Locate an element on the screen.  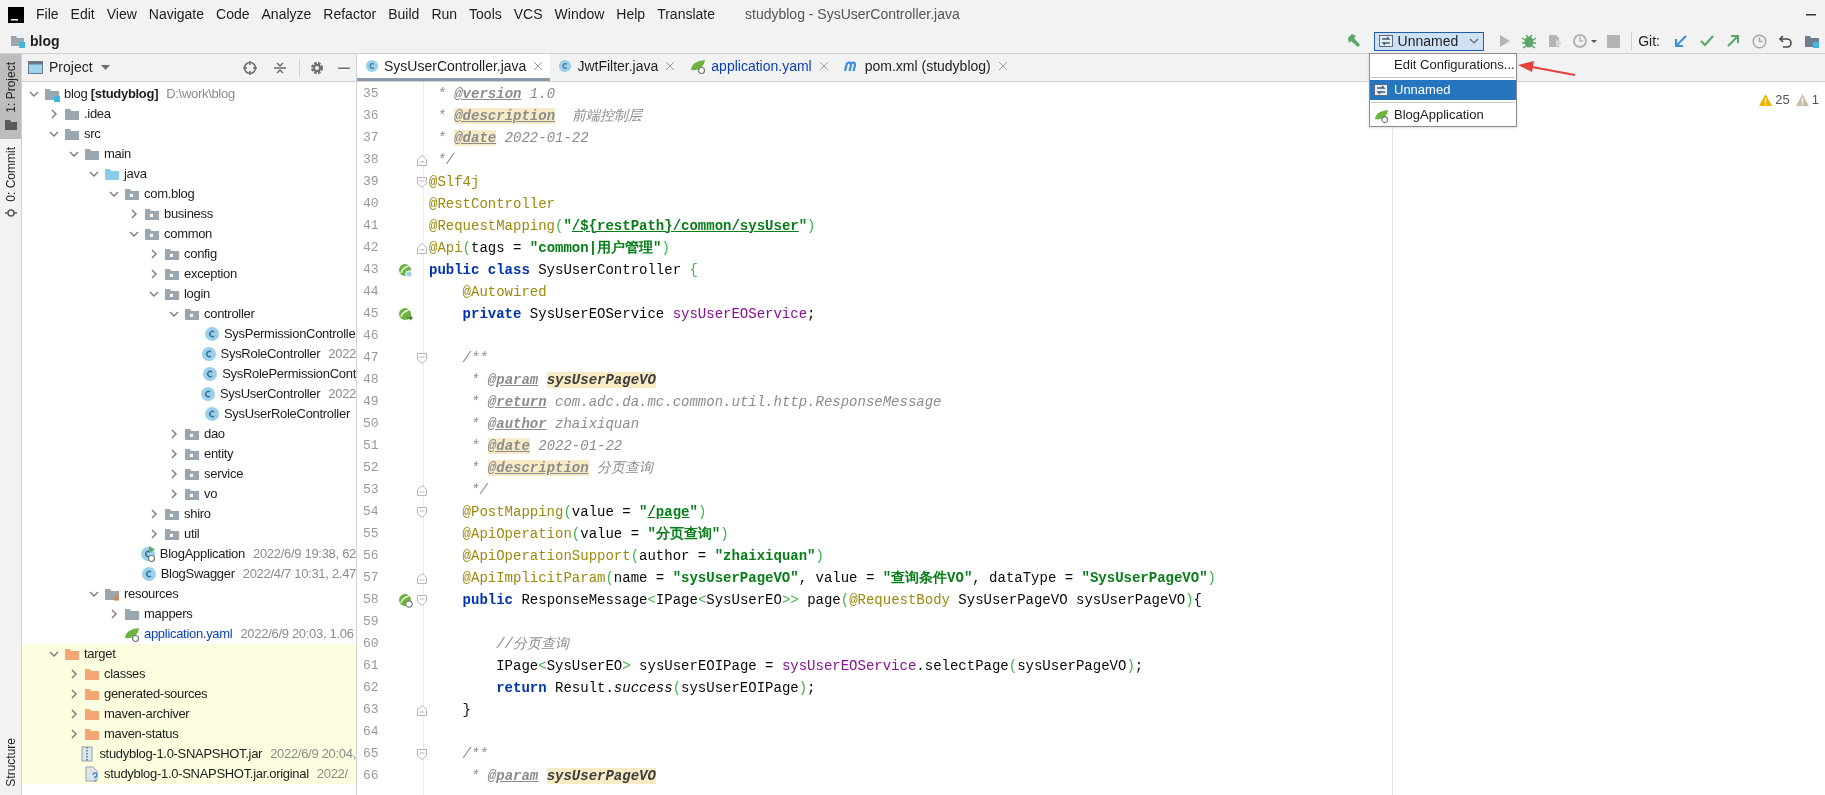
breadcrumb-item: blog is located at coordinates (45, 41).